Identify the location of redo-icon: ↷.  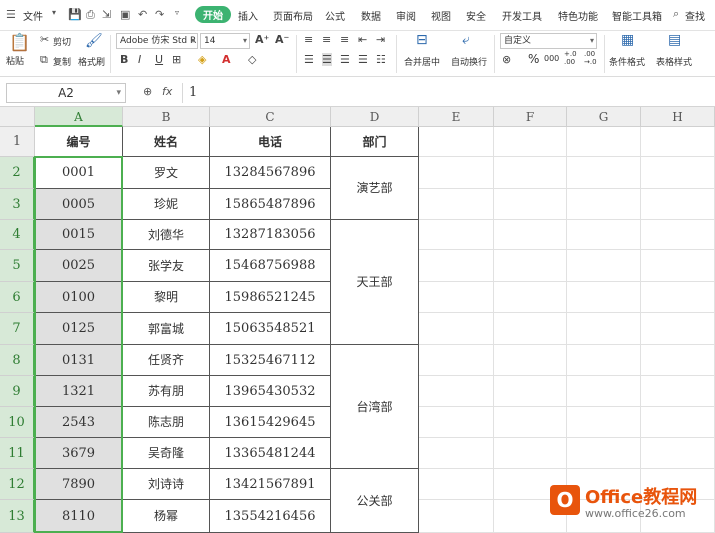
(159, 14).